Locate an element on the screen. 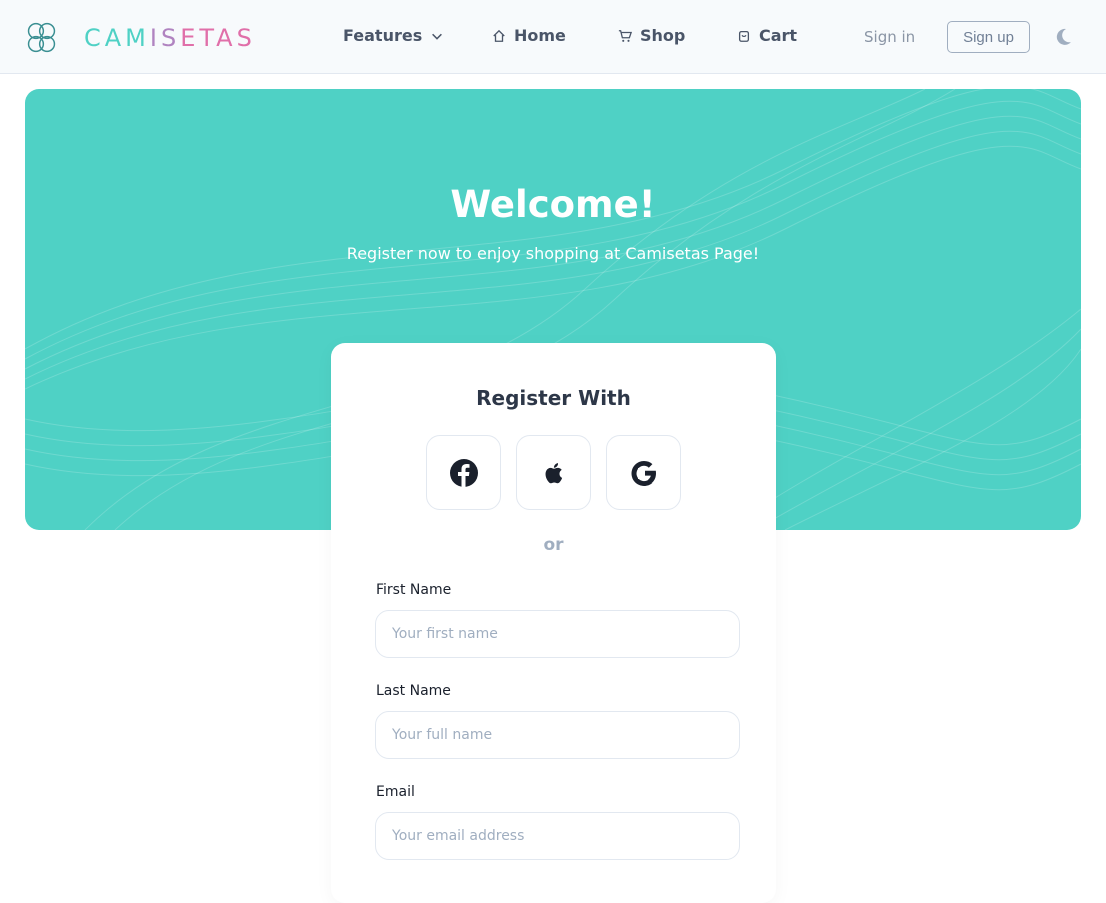  last-name-label: Last Name is located at coordinates (413, 691).